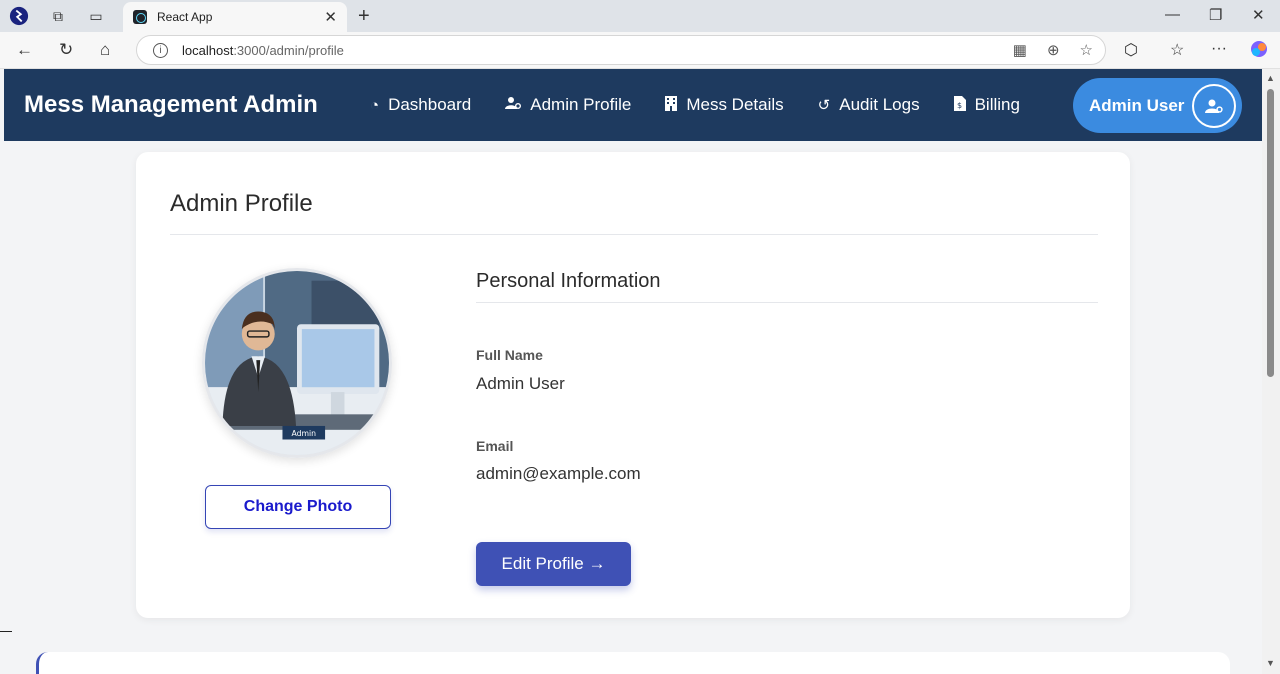 This screenshot has width=1280, height=674. What do you see at coordinates (1086, 50) in the screenshot?
I see `favorite-star-icon: ☆` at bounding box center [1086, 50].